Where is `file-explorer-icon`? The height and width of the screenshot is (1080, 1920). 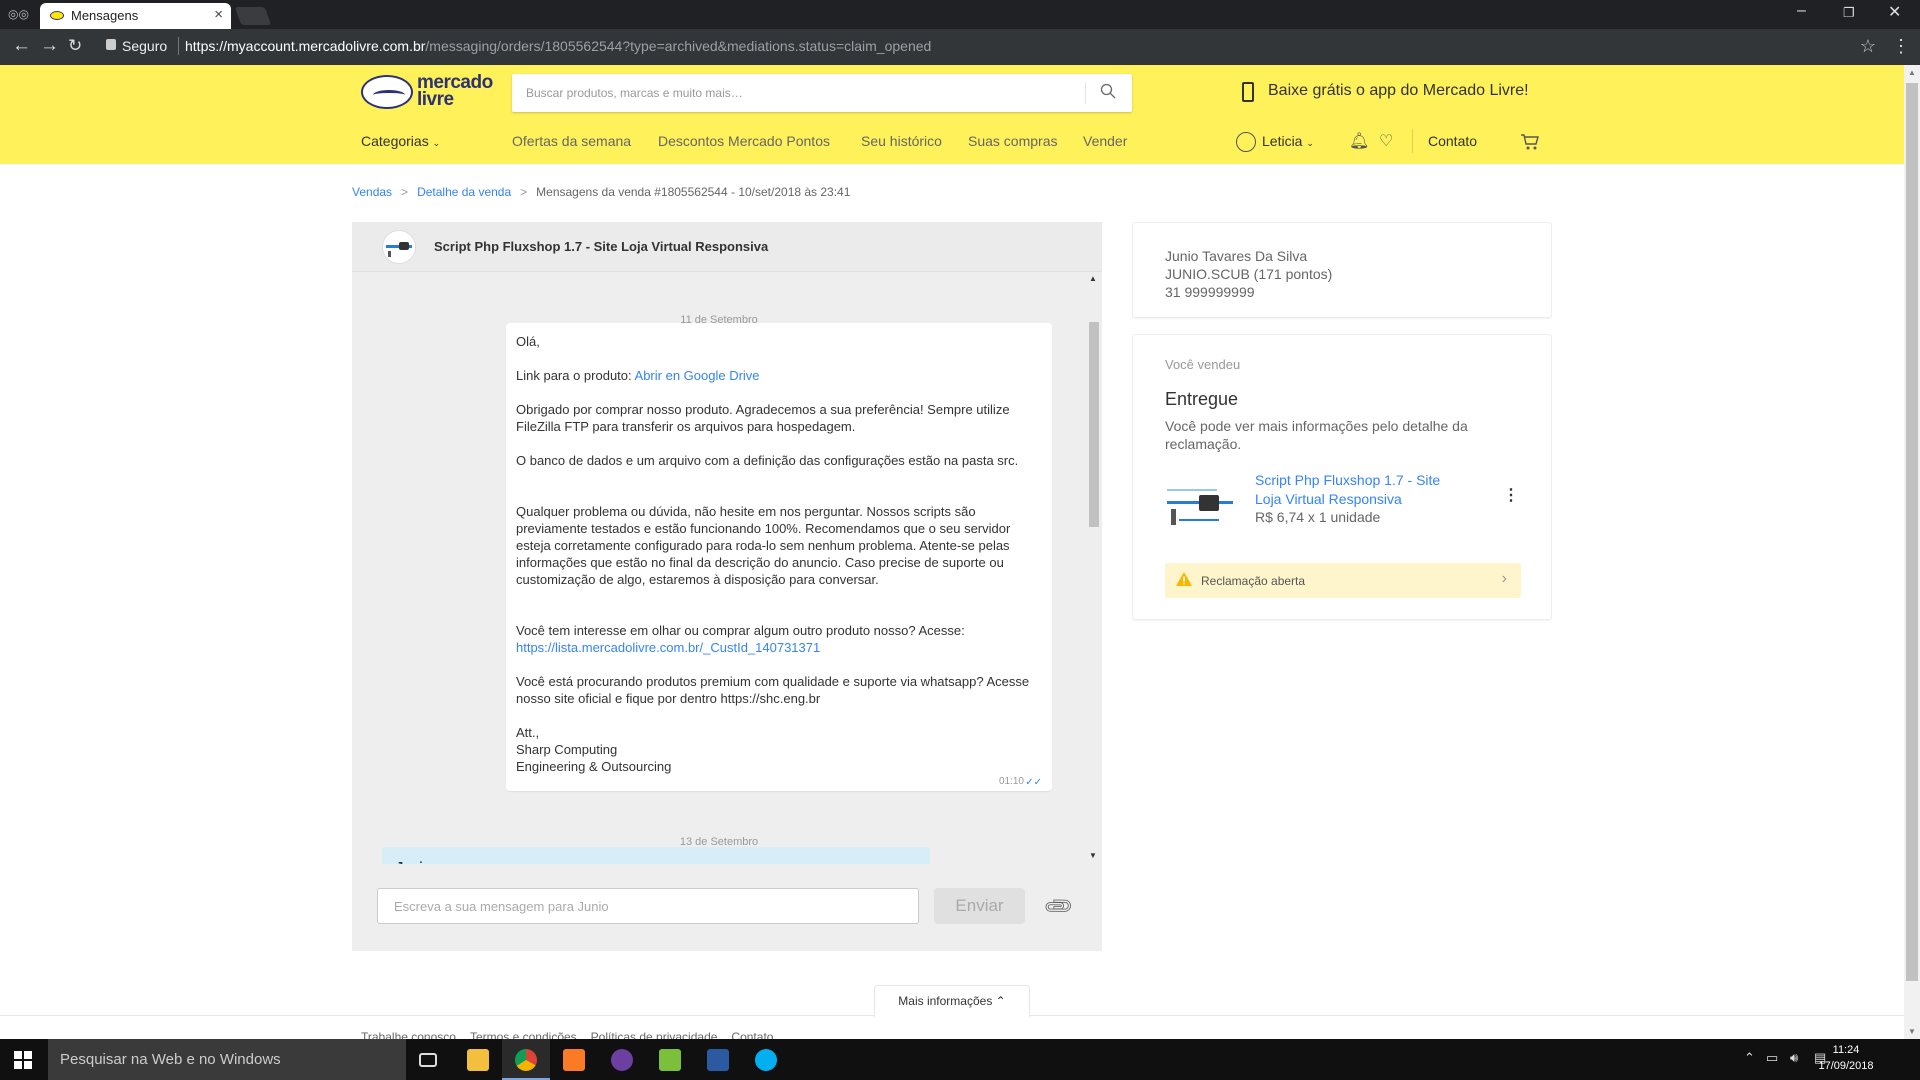 file-explorer-icon is located at coordinates (478, 1059).